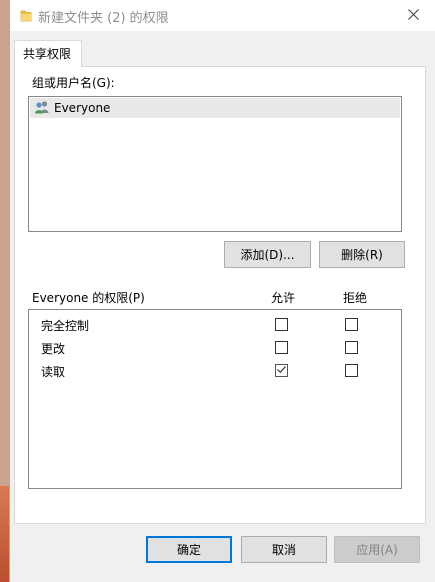  I want to click on cancel-label: 取消, so click(283, 550).